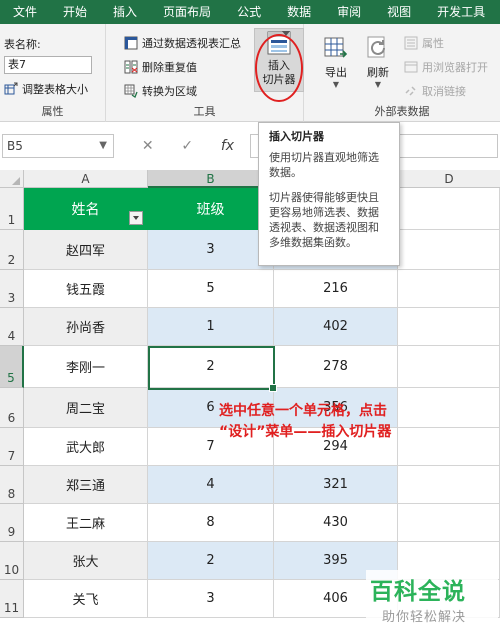  I want to click on table-name-label: 表名称:, so click(22, 44).